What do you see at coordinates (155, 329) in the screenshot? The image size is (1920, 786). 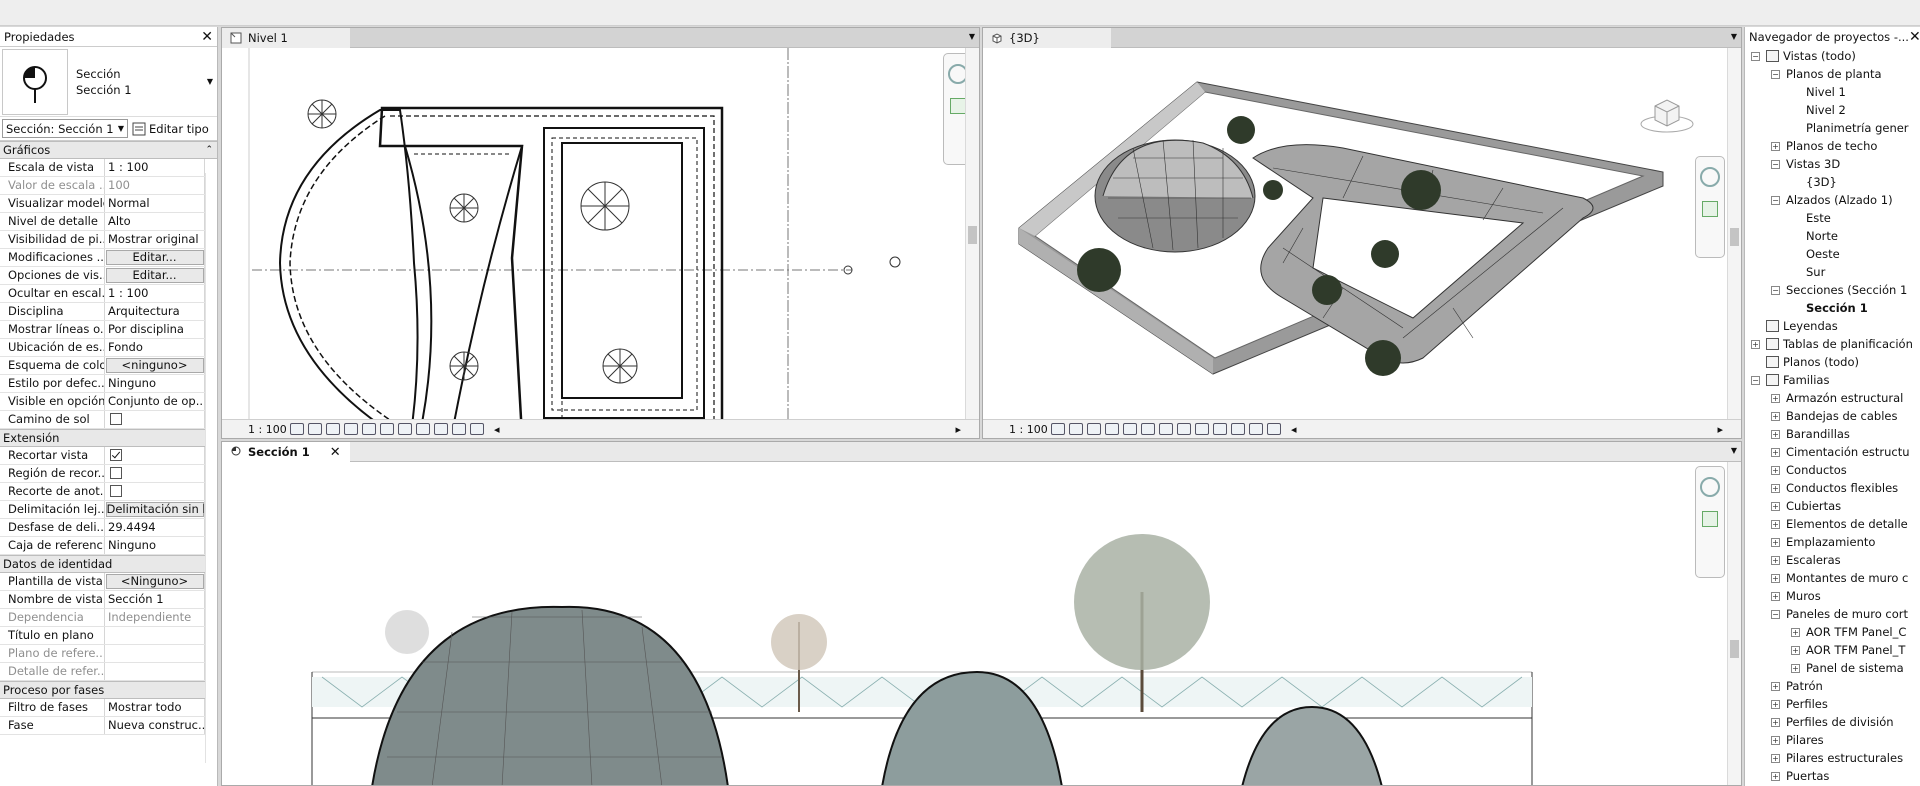 I see `property-value: Por disciplina` at bounding box center [155, 329].